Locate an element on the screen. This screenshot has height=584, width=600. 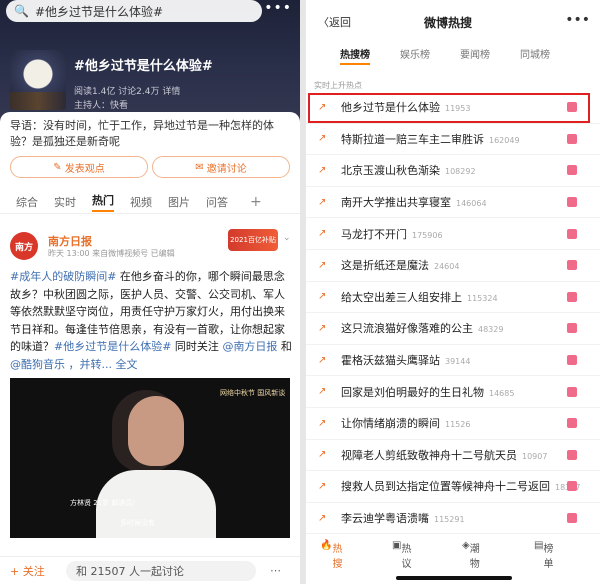
tab-hot: 热门 is located at coordinates (103, 202).